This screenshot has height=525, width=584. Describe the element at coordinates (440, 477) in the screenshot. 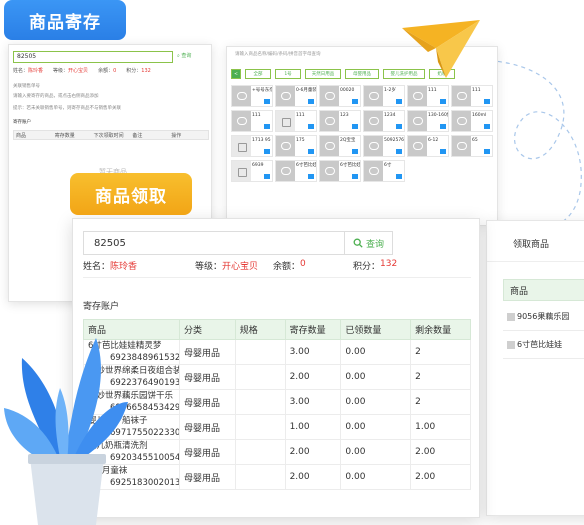

I see `remaining-qty-cell: 2.00` at that location.